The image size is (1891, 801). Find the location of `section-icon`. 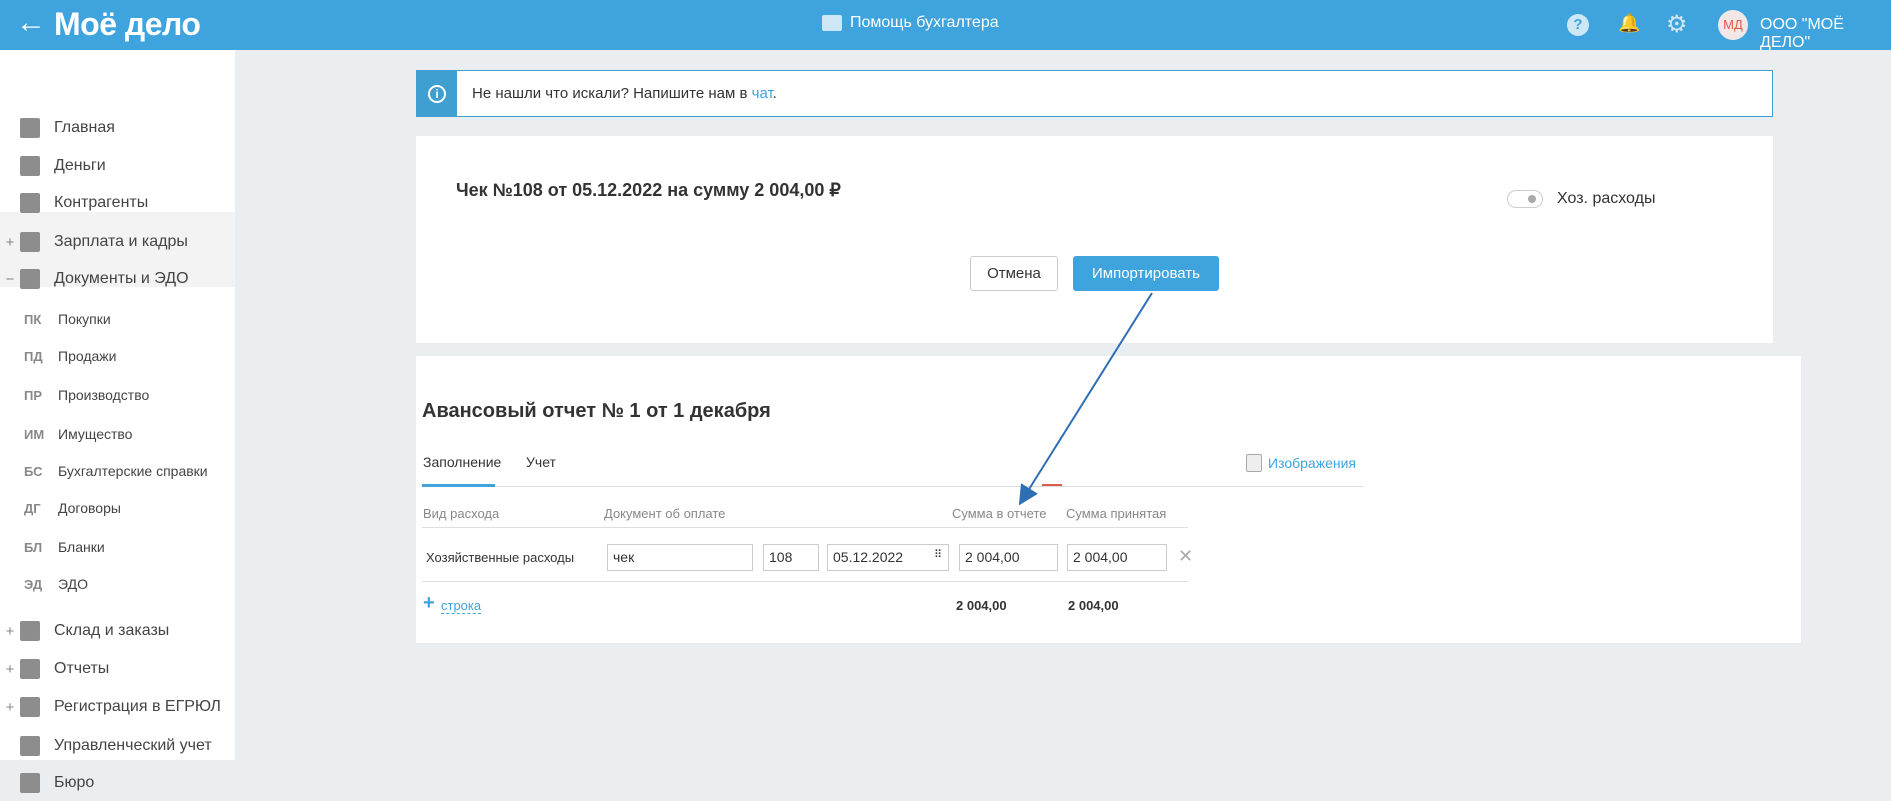

section-icon is located at coordinates (30, 783).